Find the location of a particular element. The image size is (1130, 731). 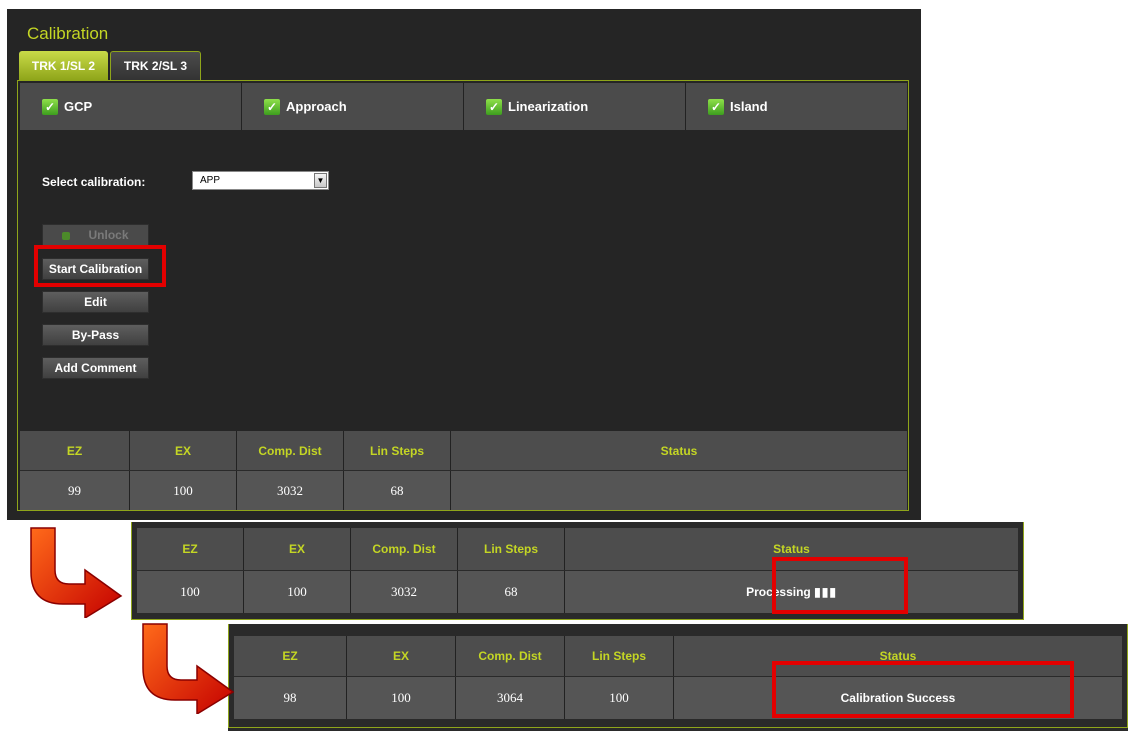

chevron-down-icon: ▼ is located at coordinates (320, 180).